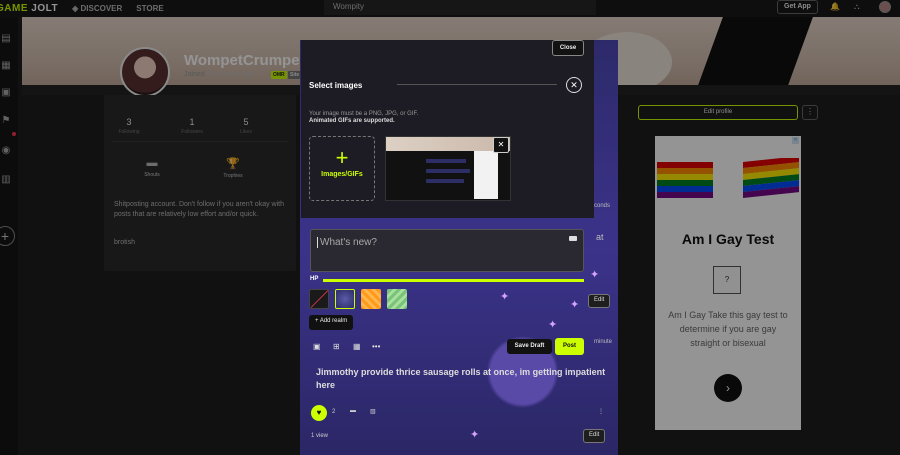 The width and height of the screenshot is (900, 455). What do you see at coordinates (373, 411) in the screenshot?
I see `share-icon: ▧` at bounding box center [373, 411].